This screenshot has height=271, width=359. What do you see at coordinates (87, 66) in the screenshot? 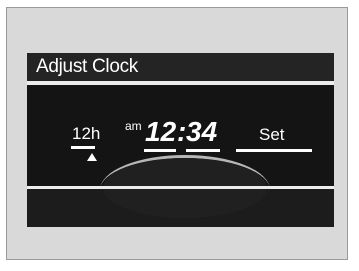
I see `screen-title: Adjust Clock` at bounding box center [87, 66].